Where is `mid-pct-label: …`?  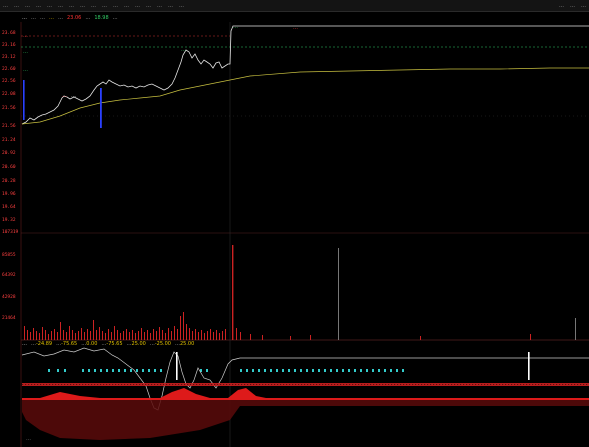
mid-pct-label: … is located at coordinates (25, 52).